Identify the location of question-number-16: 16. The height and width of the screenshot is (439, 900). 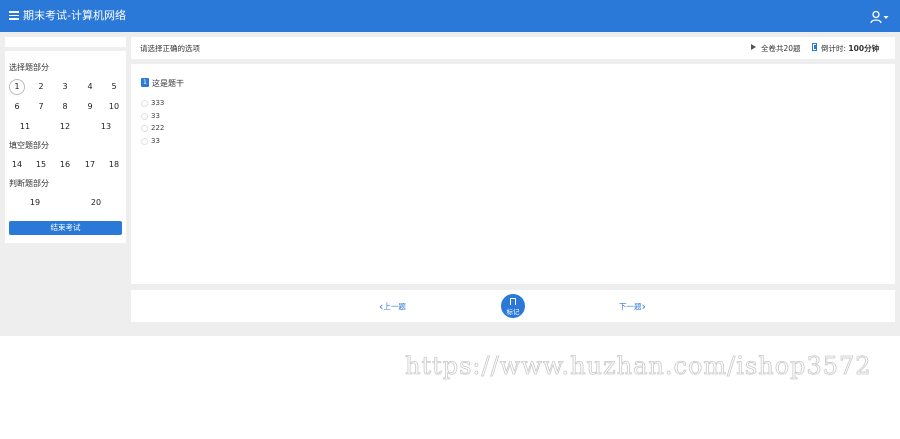
(65, 165).